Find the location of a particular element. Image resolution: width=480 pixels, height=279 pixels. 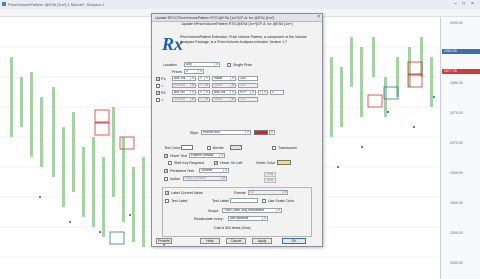

use-scale-color-label: Use Scale Color is located at coordinates (281, 201).